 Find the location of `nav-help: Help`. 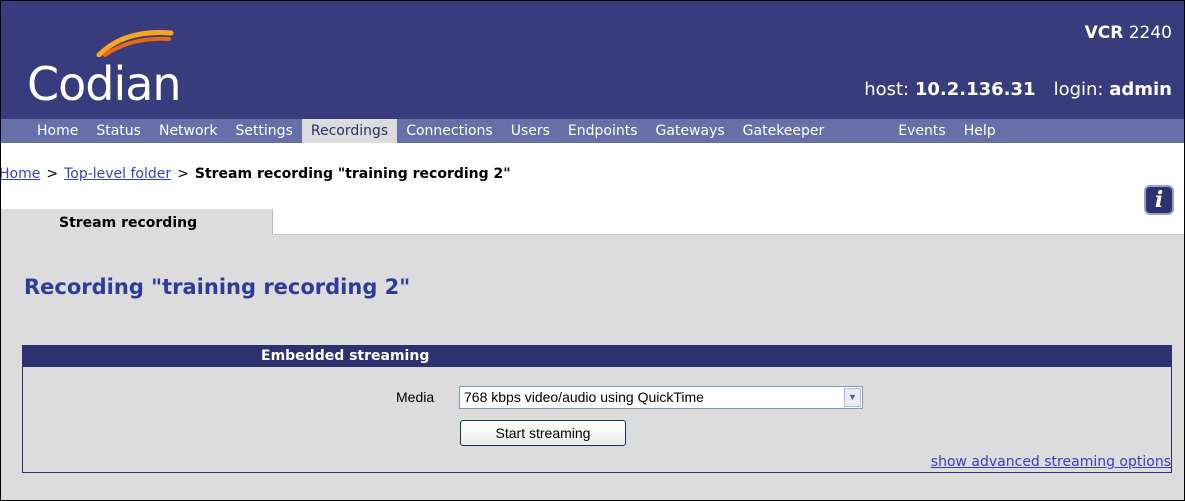

nav-help: Help is located at coordinates (980, 131).